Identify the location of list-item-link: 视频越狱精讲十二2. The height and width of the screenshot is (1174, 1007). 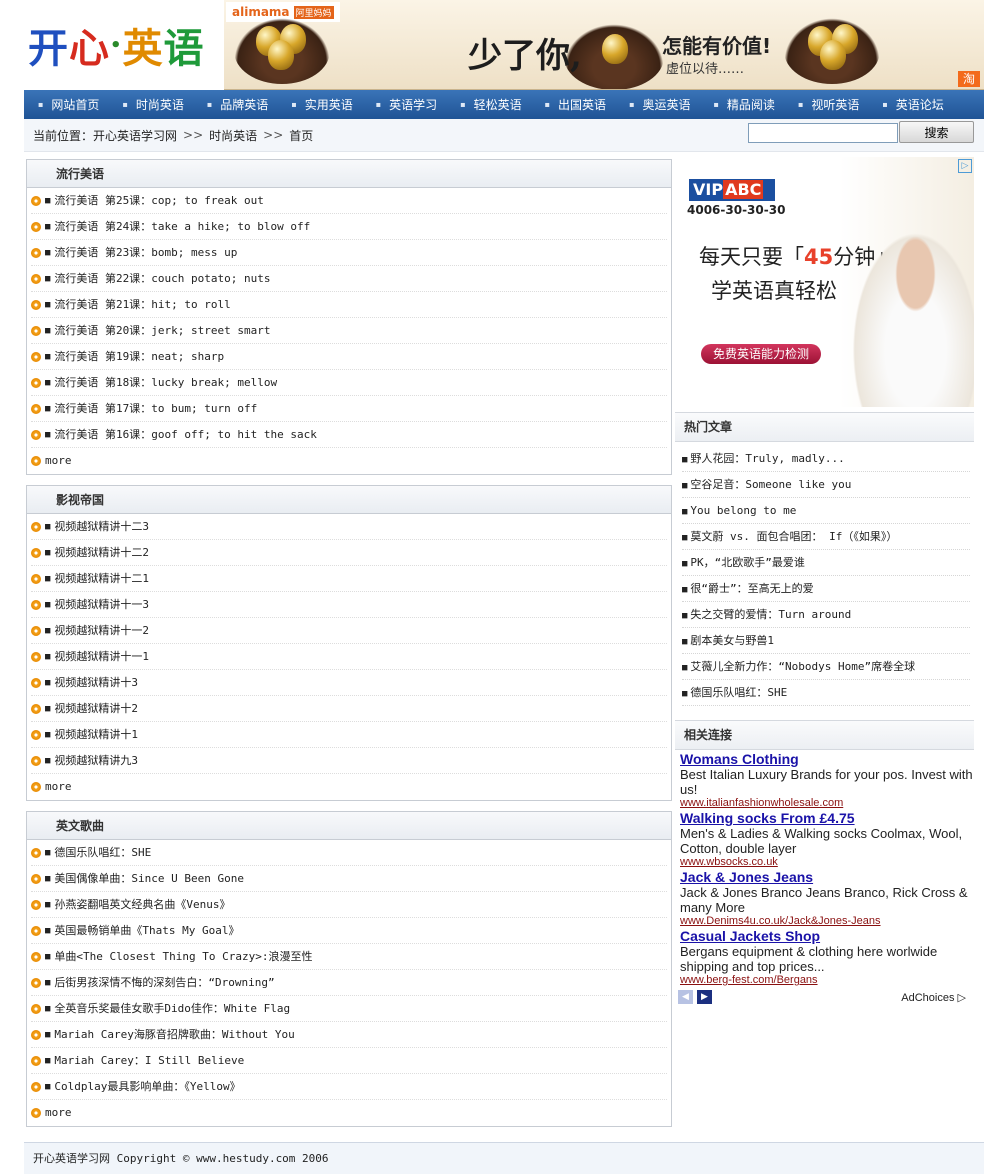
(101, 553).